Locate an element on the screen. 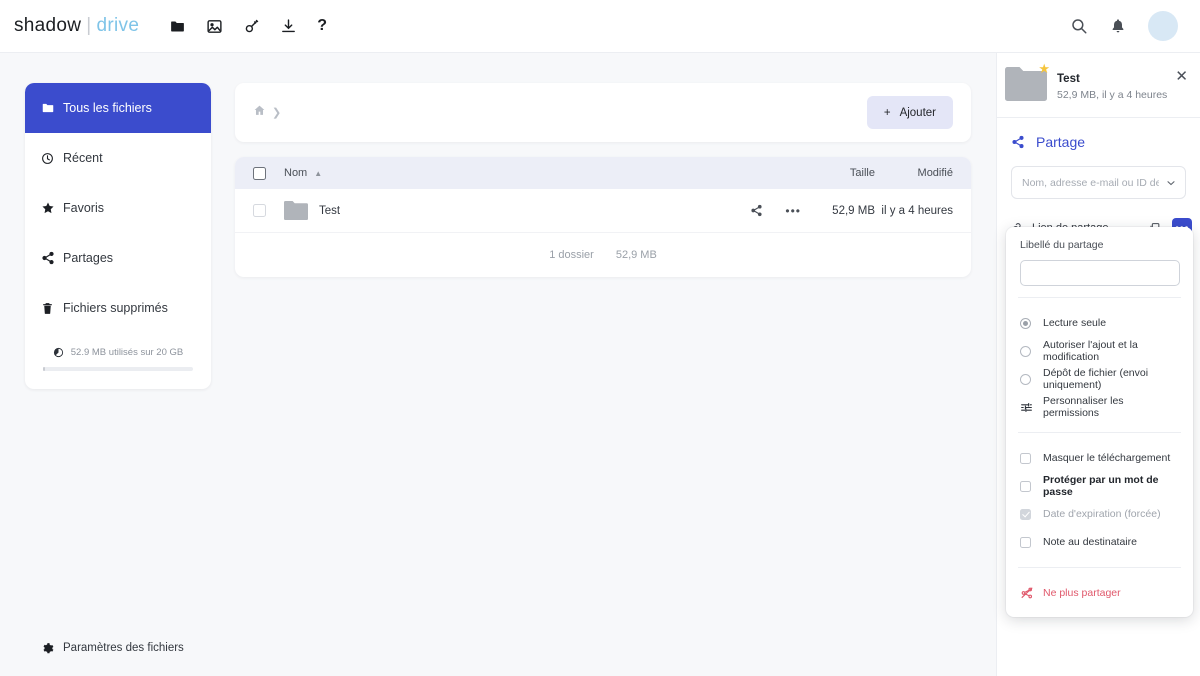  trash-icon is located at coordinates (52, 308).